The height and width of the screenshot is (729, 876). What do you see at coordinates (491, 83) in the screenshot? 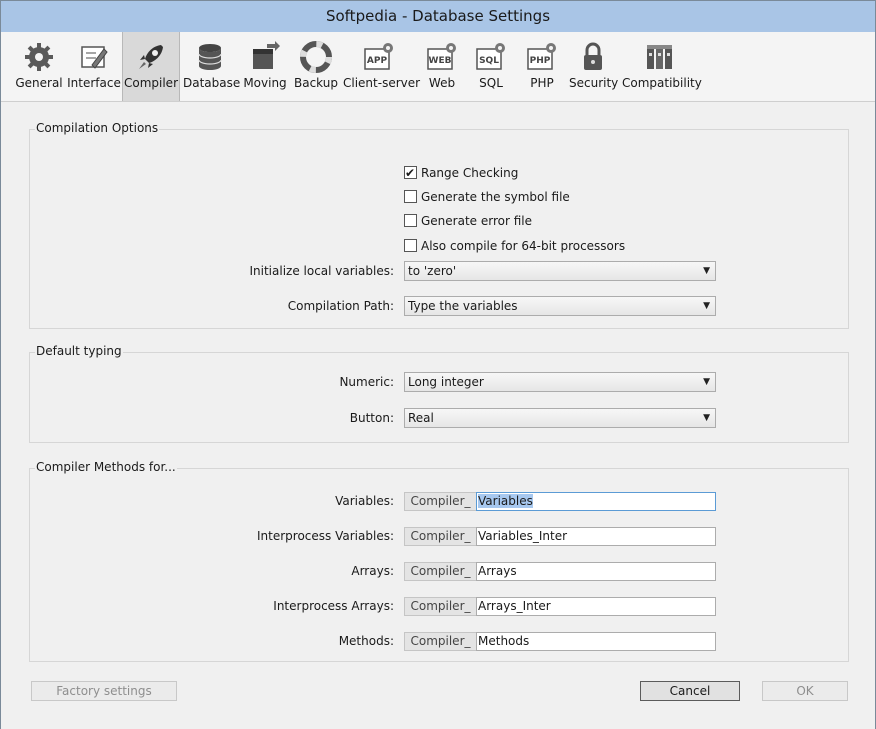
I see `tab-label: SQL` at bounding box center [491, 83].